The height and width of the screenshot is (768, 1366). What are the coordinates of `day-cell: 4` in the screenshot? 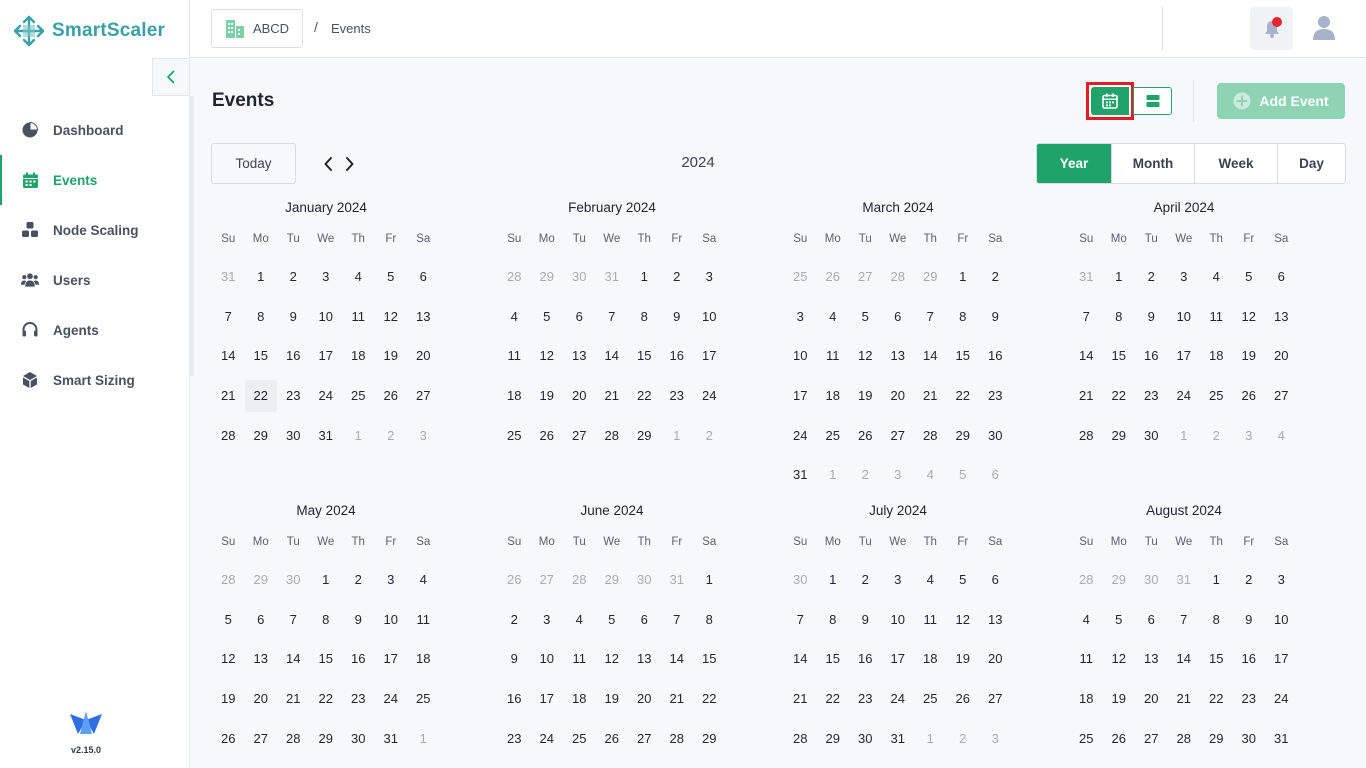 It's located at (833, 316).